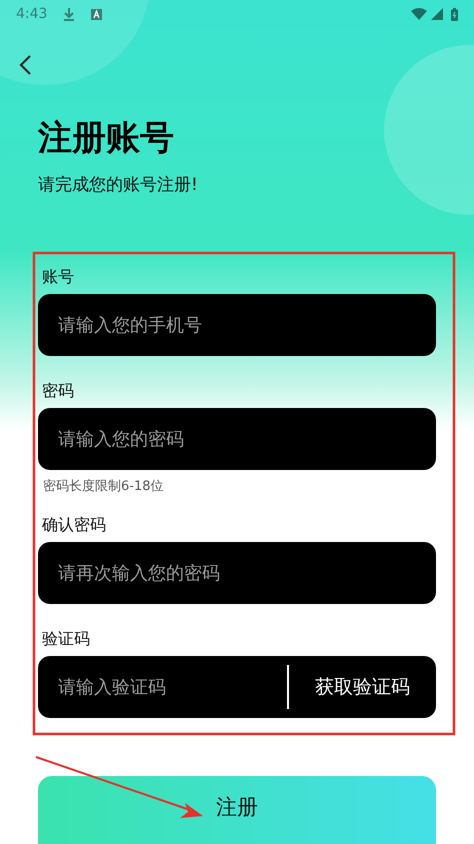 Image resolution: width=474 pixels, height=844 pixels. I want to click on input-field: 请再次输入您的密码, so click(237, 573).